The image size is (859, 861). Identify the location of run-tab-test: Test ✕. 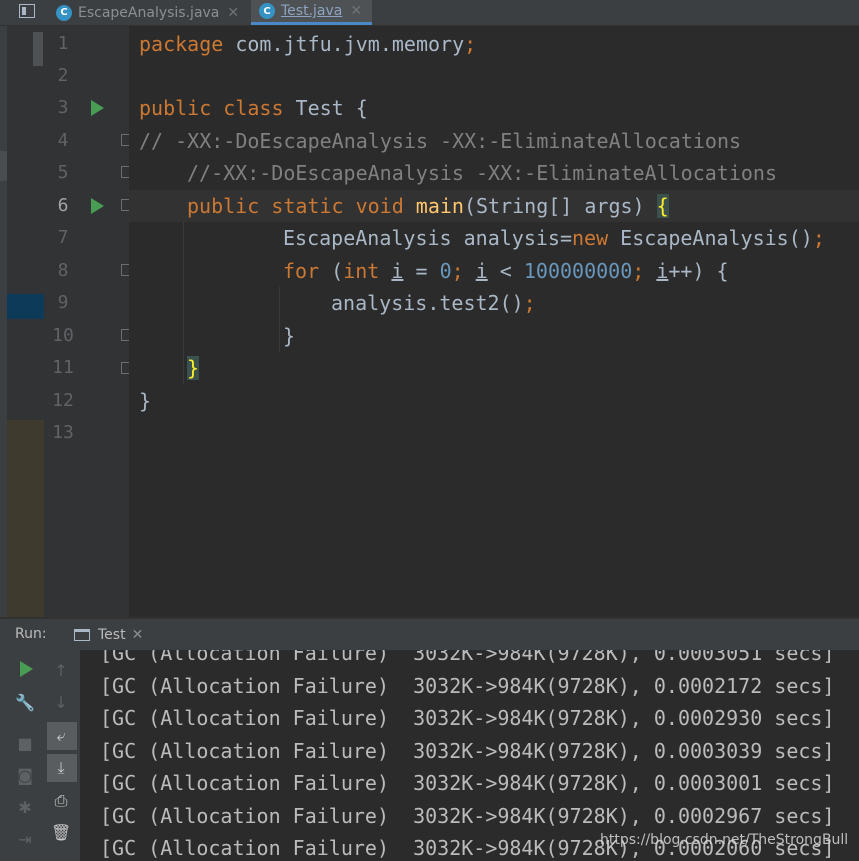
(108, 634).